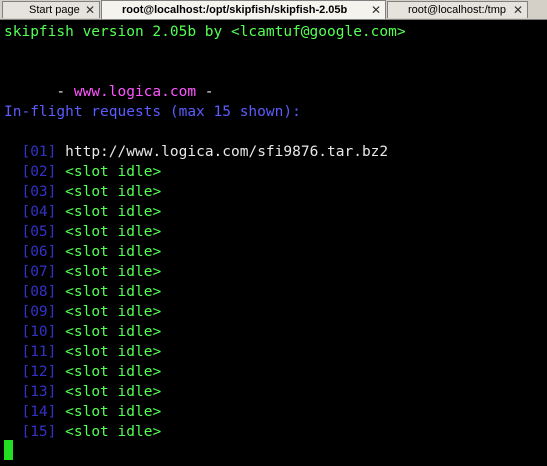 The height and width of the screenshot is (466, 547). What do you see at coordinates (39, 332) in the screenshot?
I see `slot-number: 10` at bounding box center [39, 332].